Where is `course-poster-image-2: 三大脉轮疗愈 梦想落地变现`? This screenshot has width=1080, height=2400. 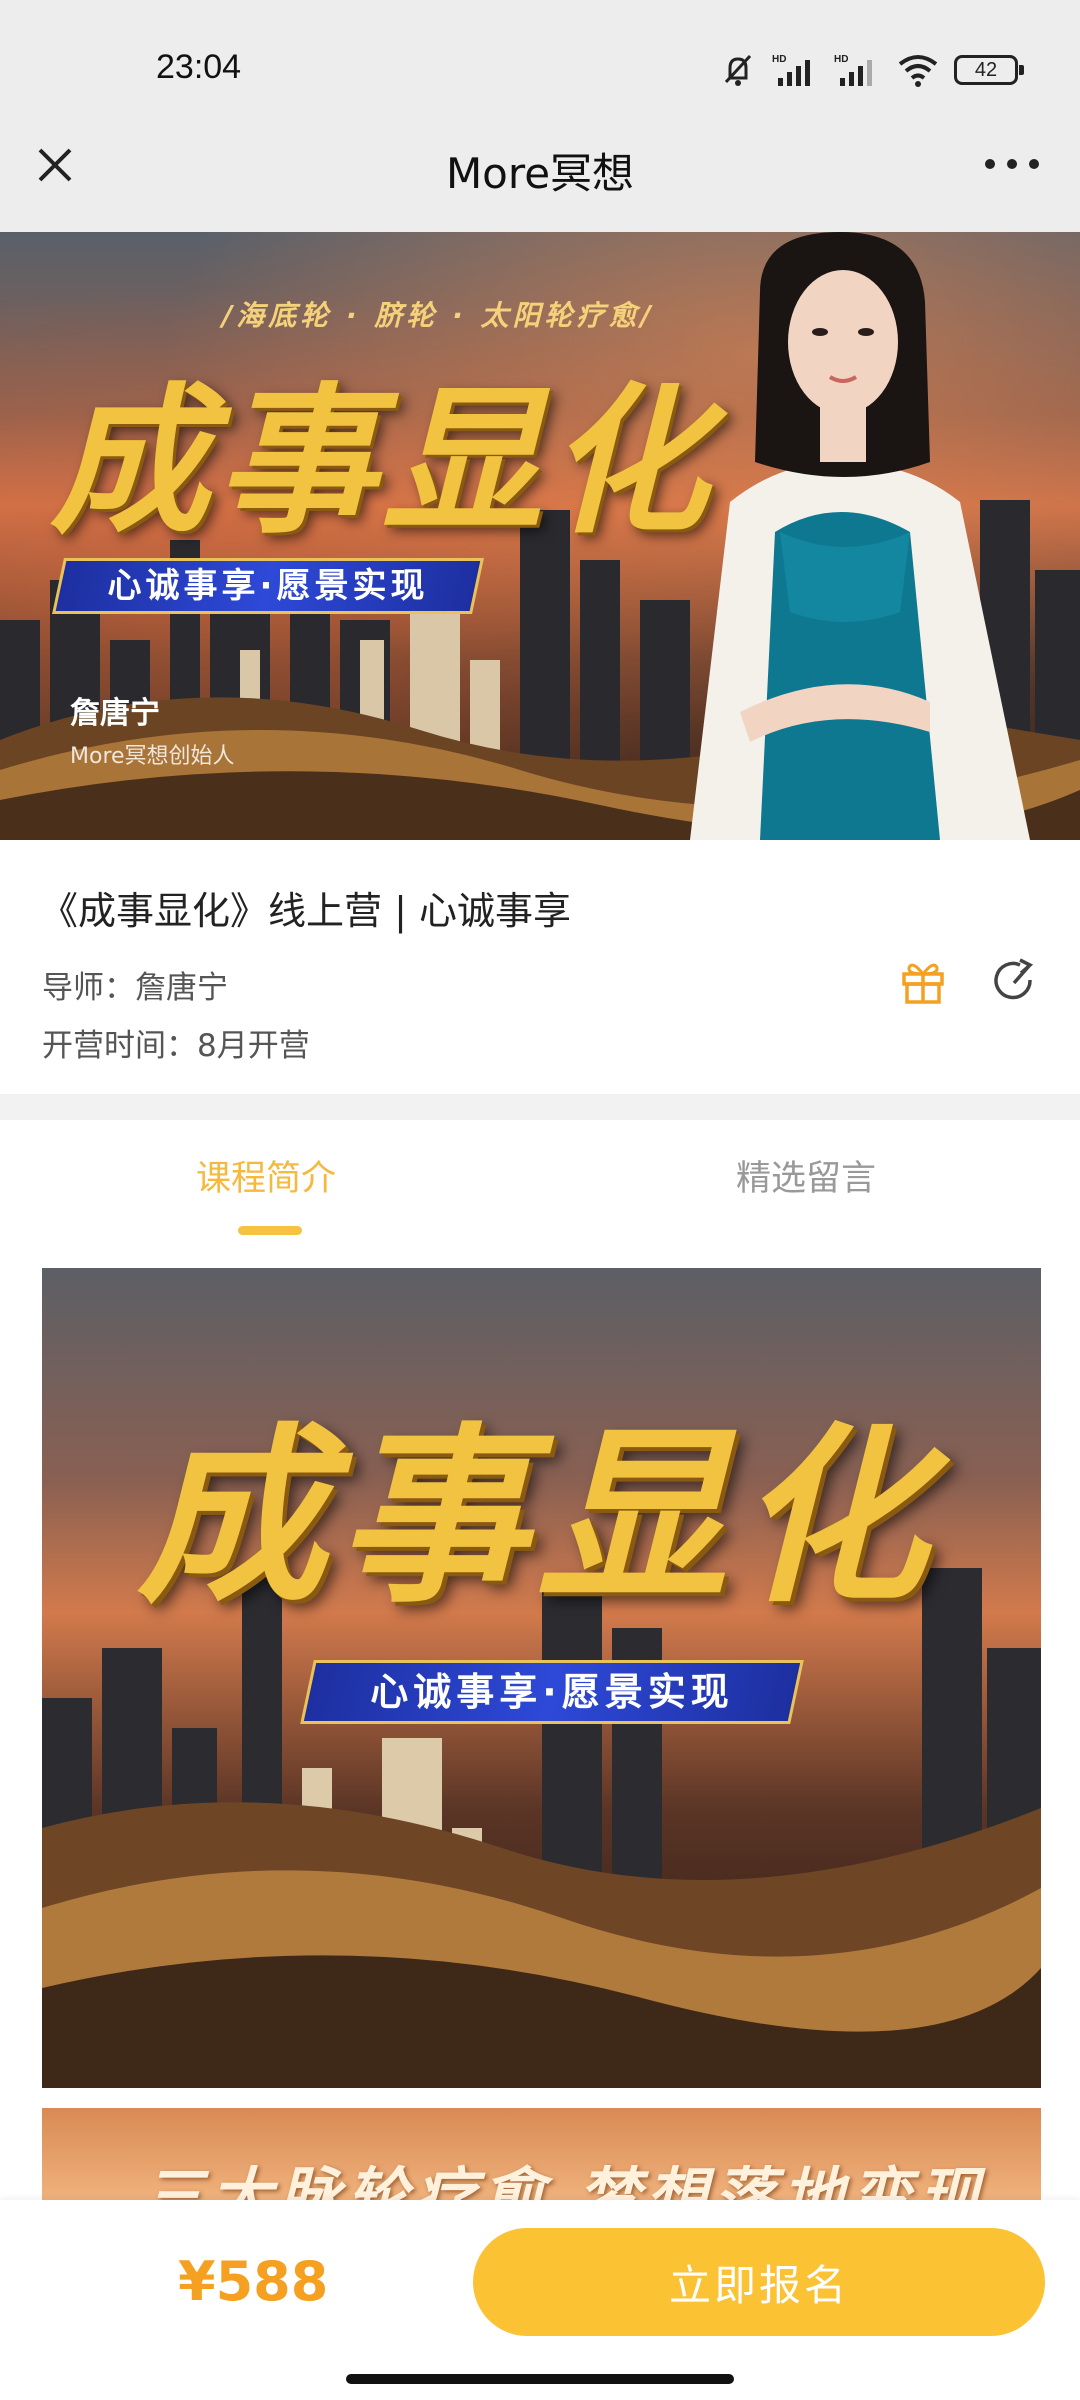 course-poster-image-2: 三大脉轮疗愈 梦想落地变现 is located at coordinates (541, 2154).